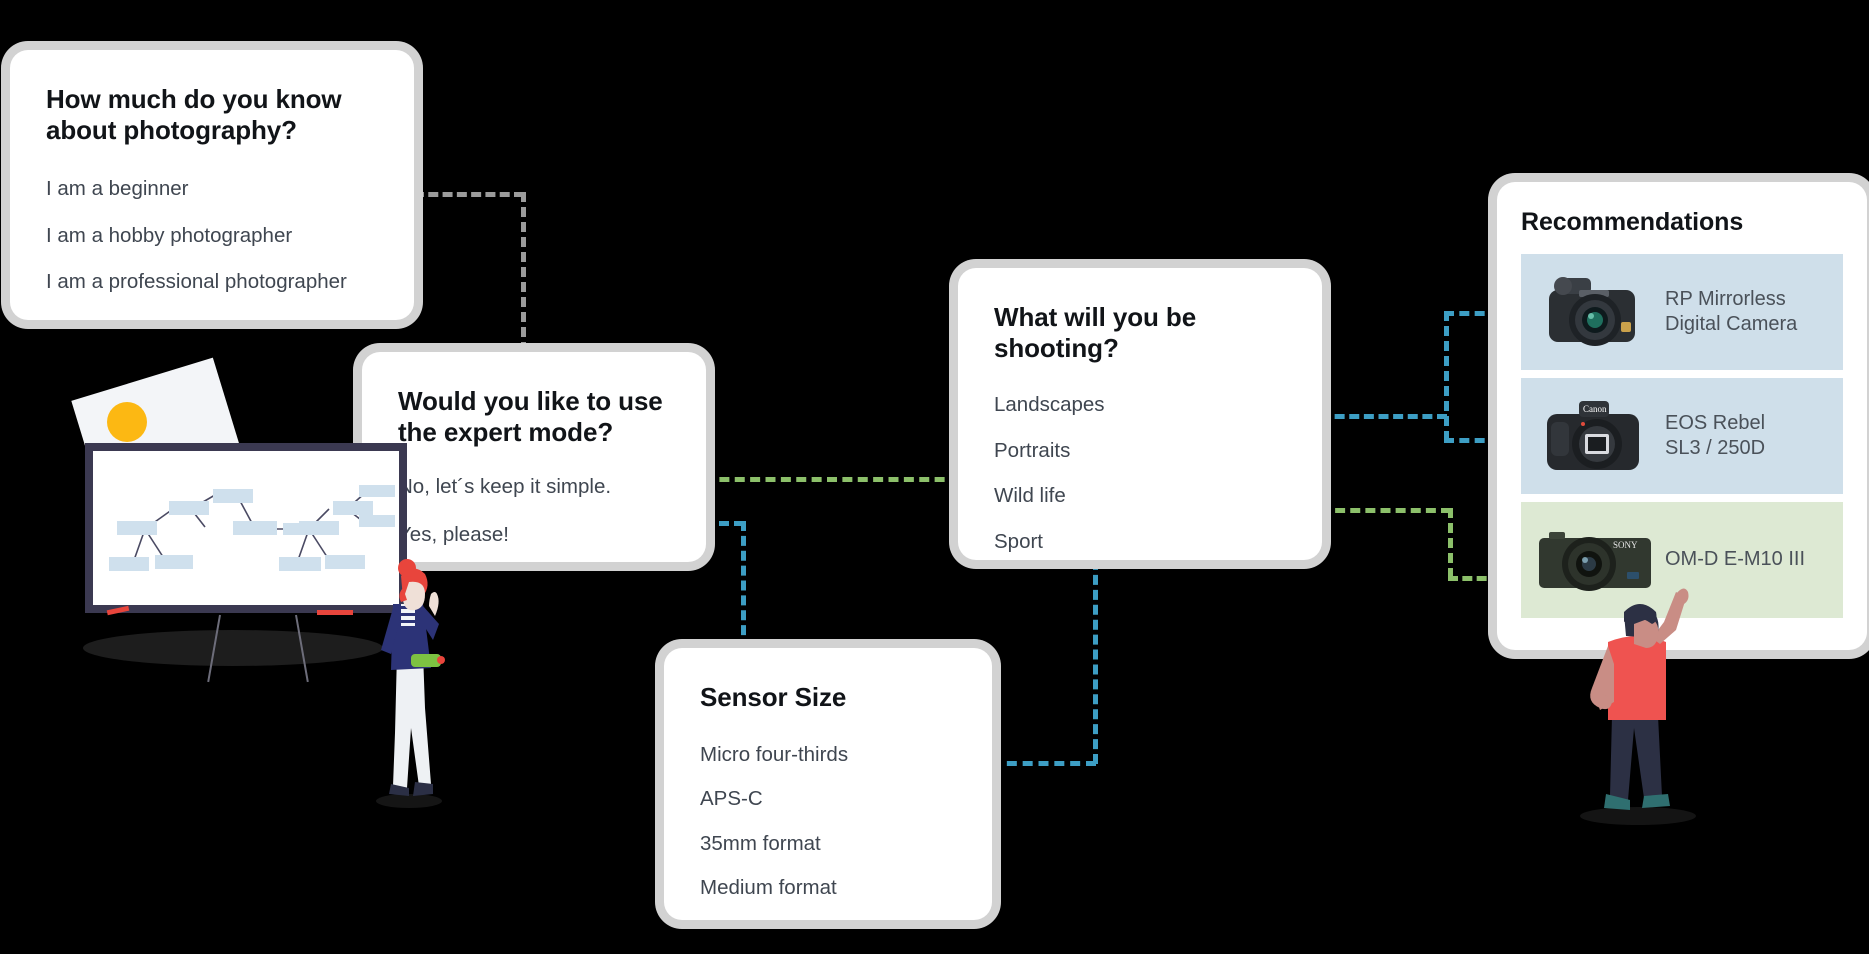  I want to click on man-pointing-figure, so click(1638, 706).